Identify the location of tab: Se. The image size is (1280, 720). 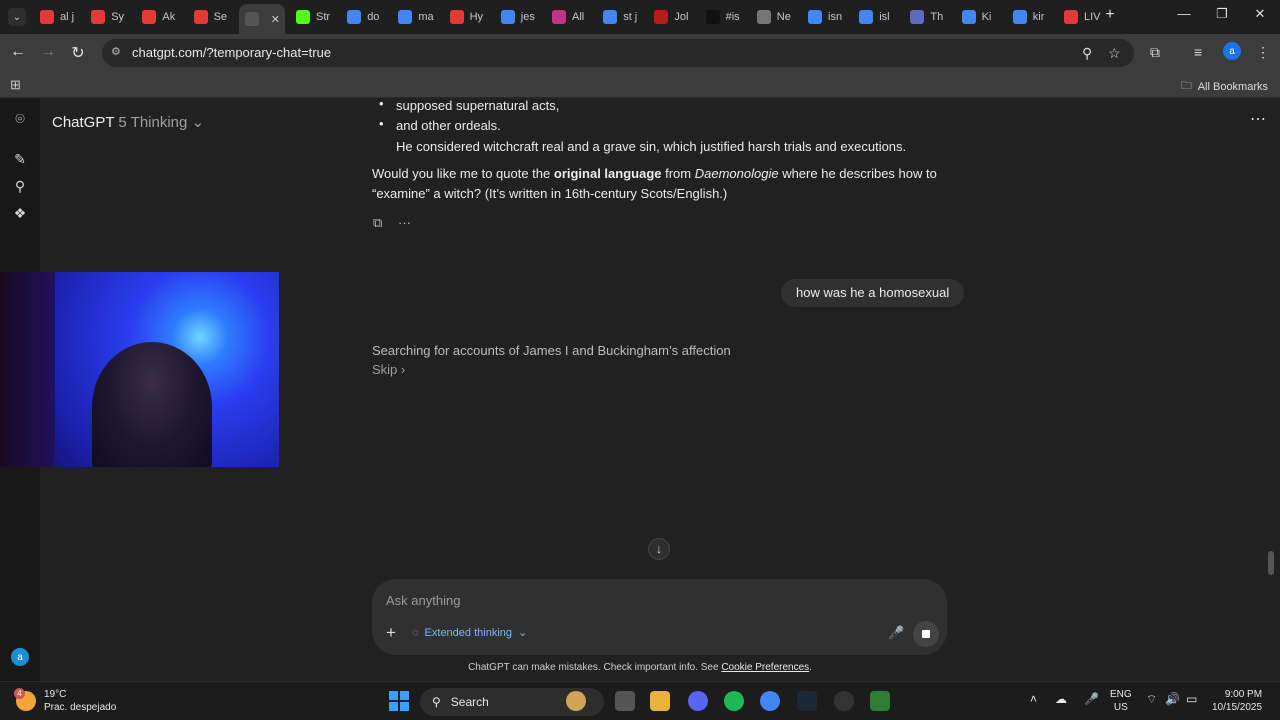
(212, 17).